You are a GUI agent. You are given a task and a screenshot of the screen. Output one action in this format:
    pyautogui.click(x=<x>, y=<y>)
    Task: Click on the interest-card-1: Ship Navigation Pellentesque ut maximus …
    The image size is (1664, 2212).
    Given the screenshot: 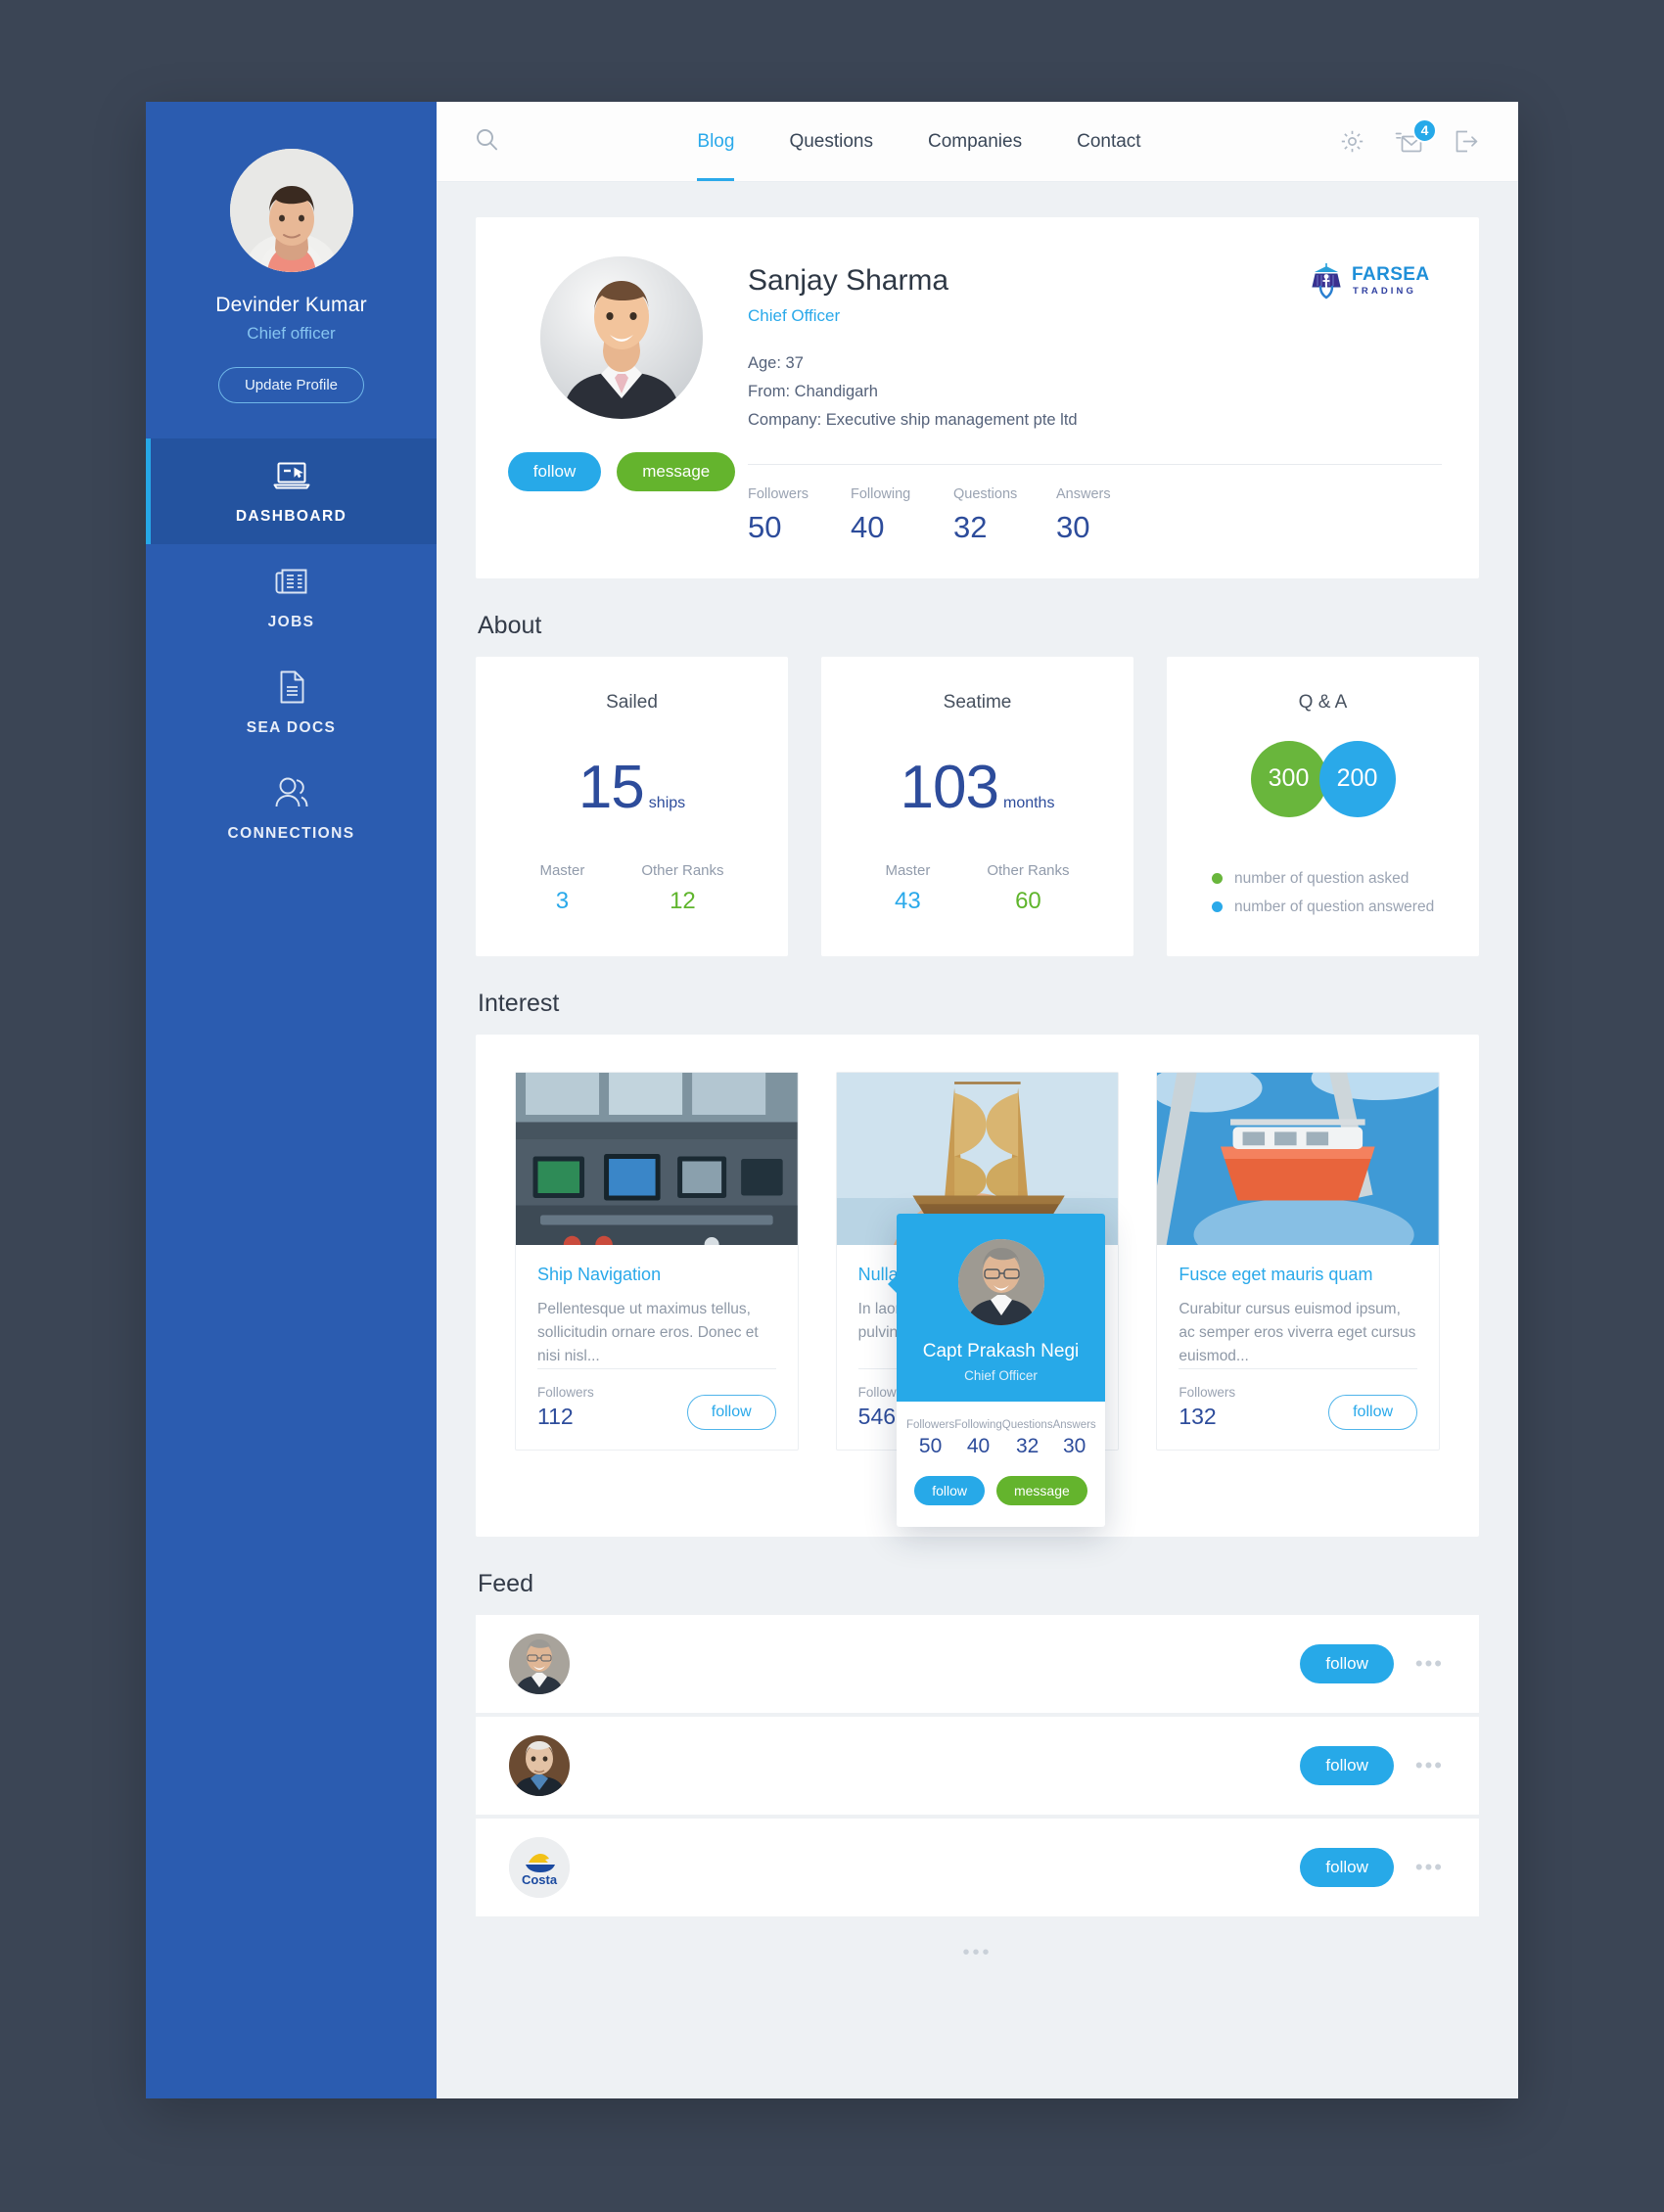 What is the action you would take?
    pyautogui.click(x=657, y=1261)
    